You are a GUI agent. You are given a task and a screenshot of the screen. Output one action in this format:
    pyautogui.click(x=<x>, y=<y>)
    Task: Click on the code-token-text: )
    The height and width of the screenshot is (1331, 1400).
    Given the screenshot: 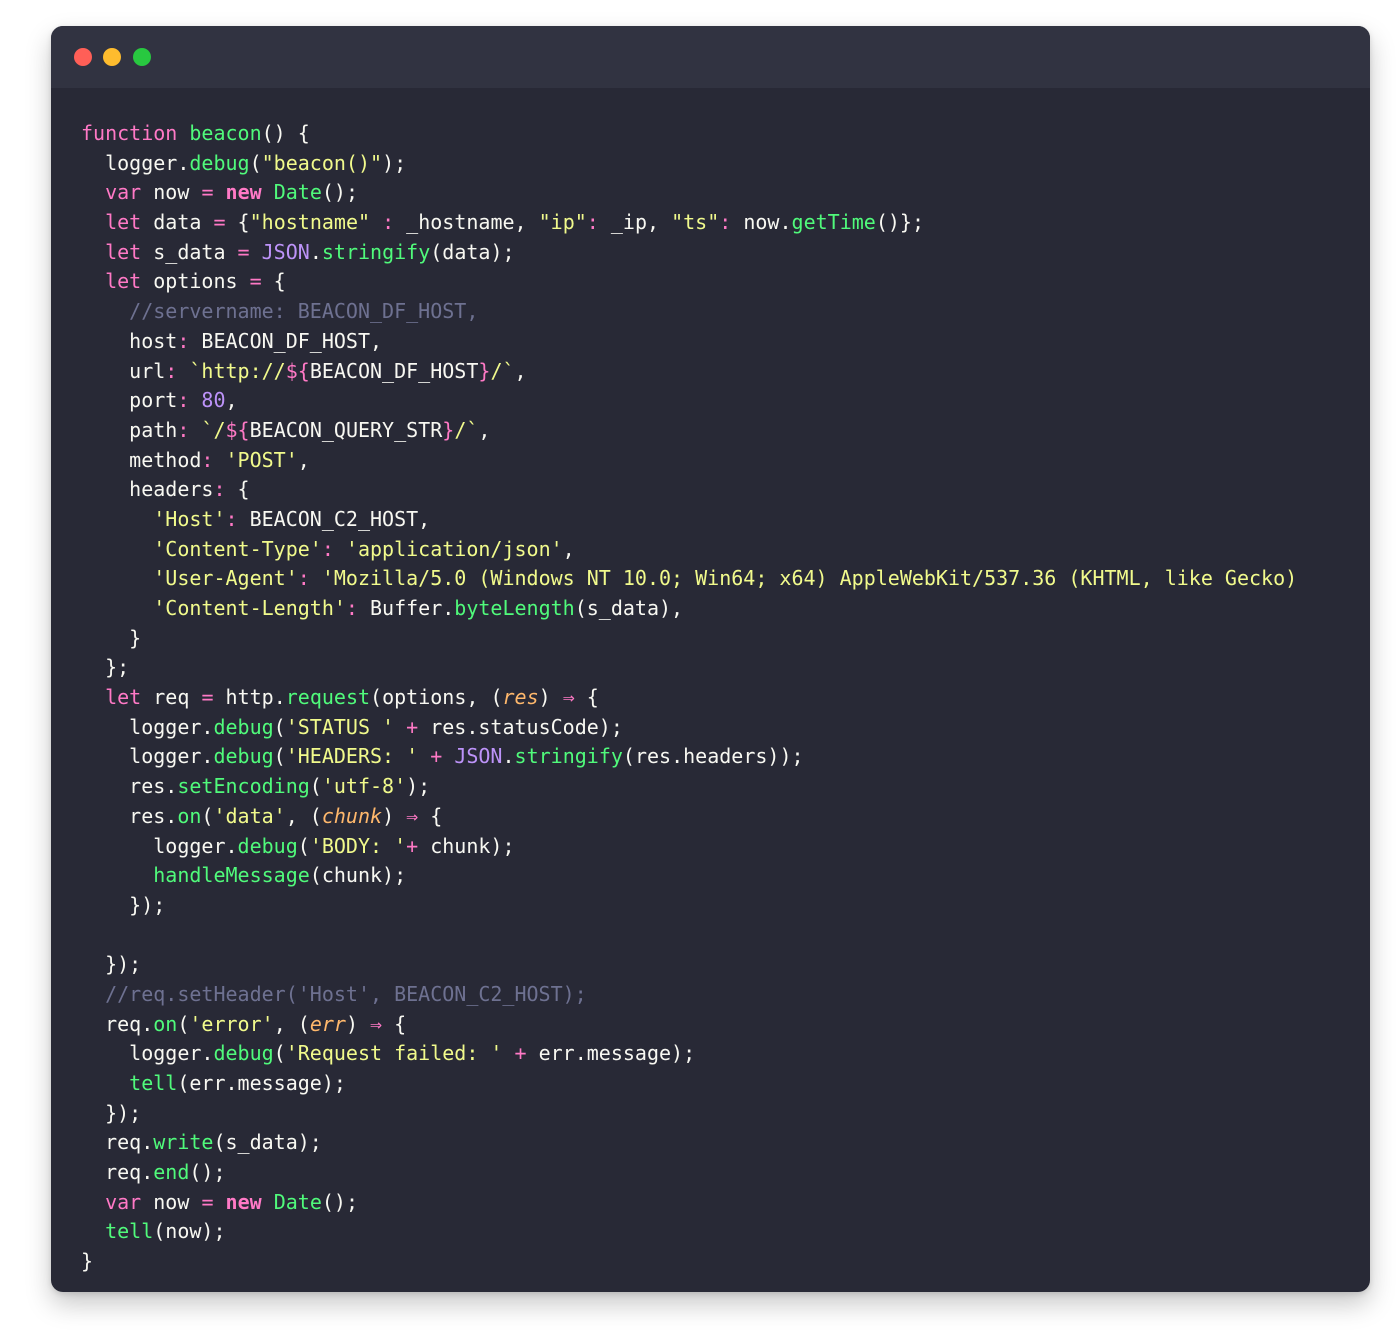 What is the action you would take?
    pyautogui.click(x=358, y=1023)
    